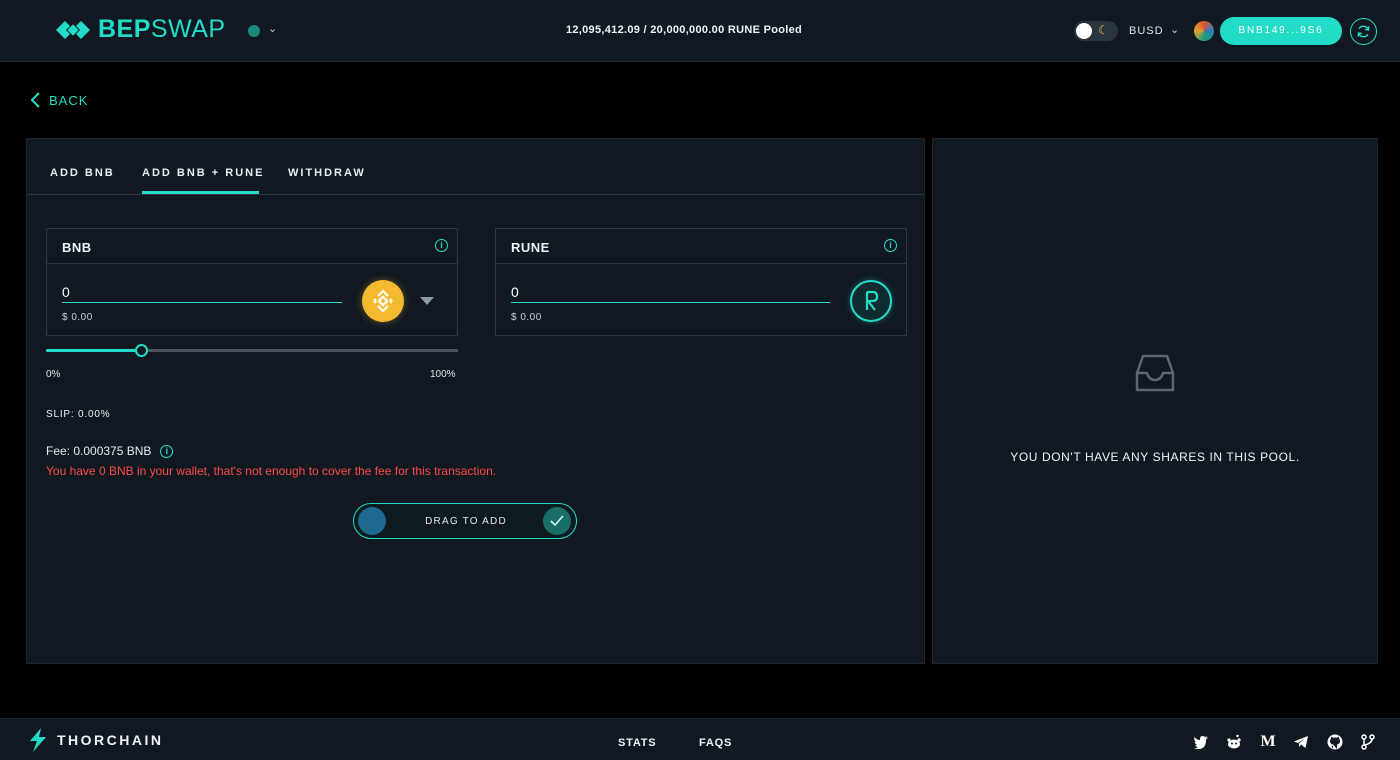 Image resolution: width=1400 pixels, height=760 pixels. I want to click on stats-link: STATS, so click(637, 743).